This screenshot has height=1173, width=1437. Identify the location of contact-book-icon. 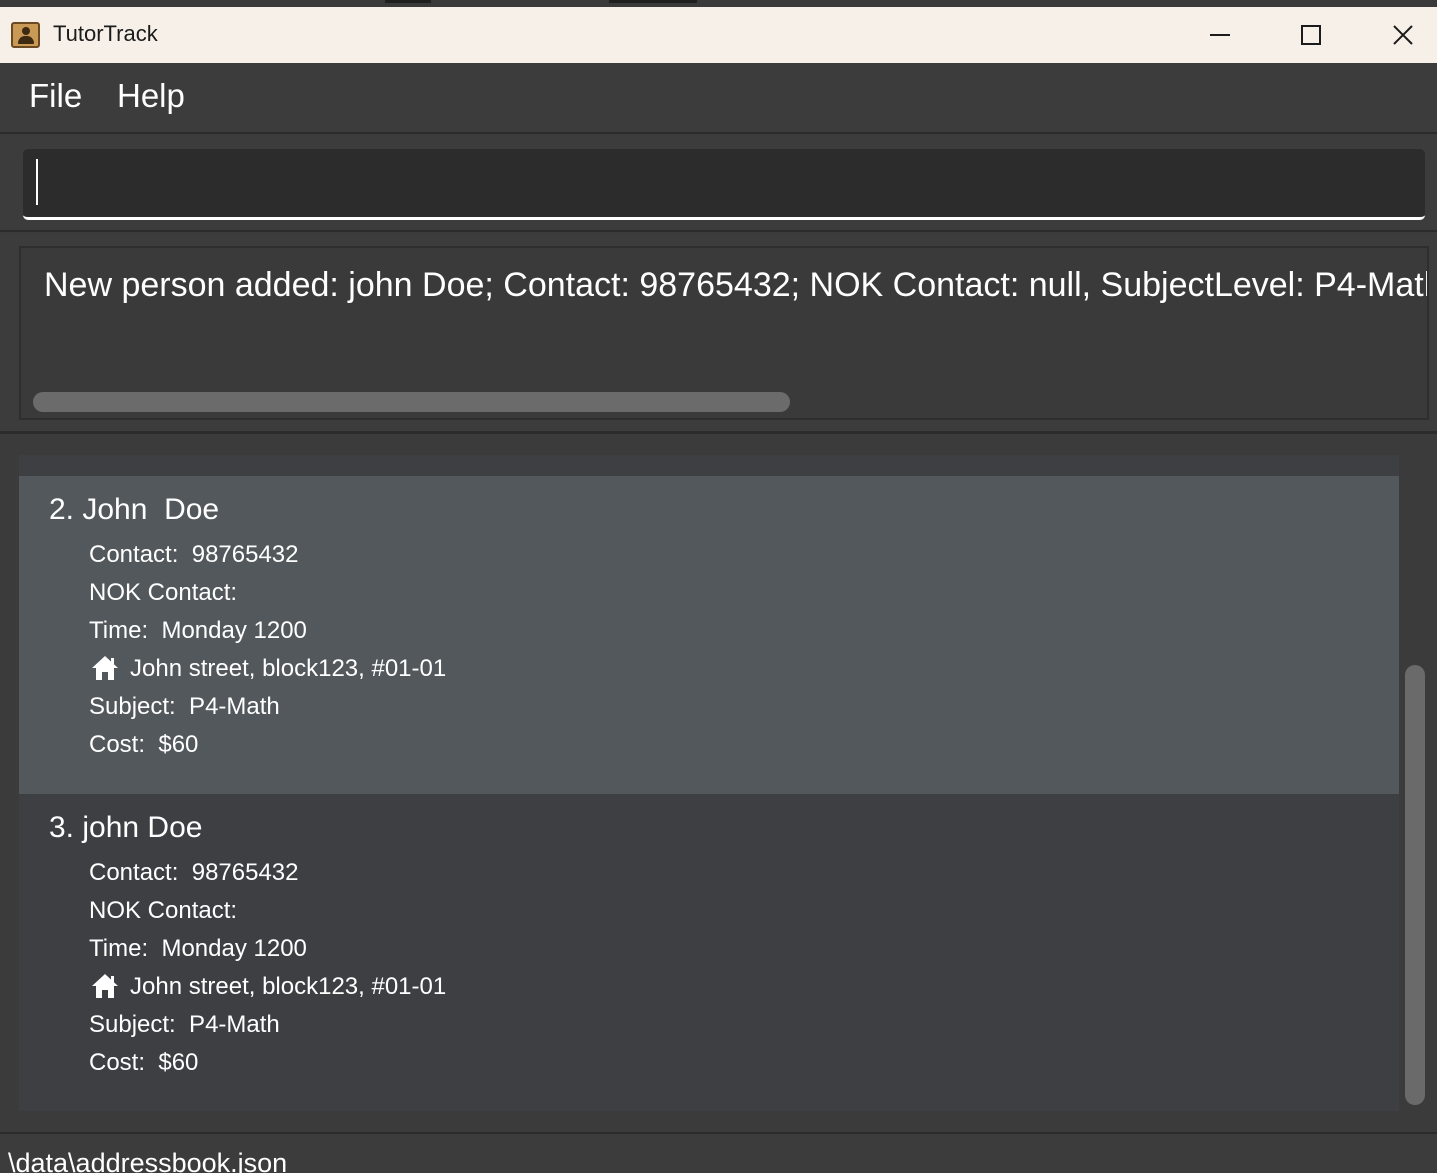
(25, 35).